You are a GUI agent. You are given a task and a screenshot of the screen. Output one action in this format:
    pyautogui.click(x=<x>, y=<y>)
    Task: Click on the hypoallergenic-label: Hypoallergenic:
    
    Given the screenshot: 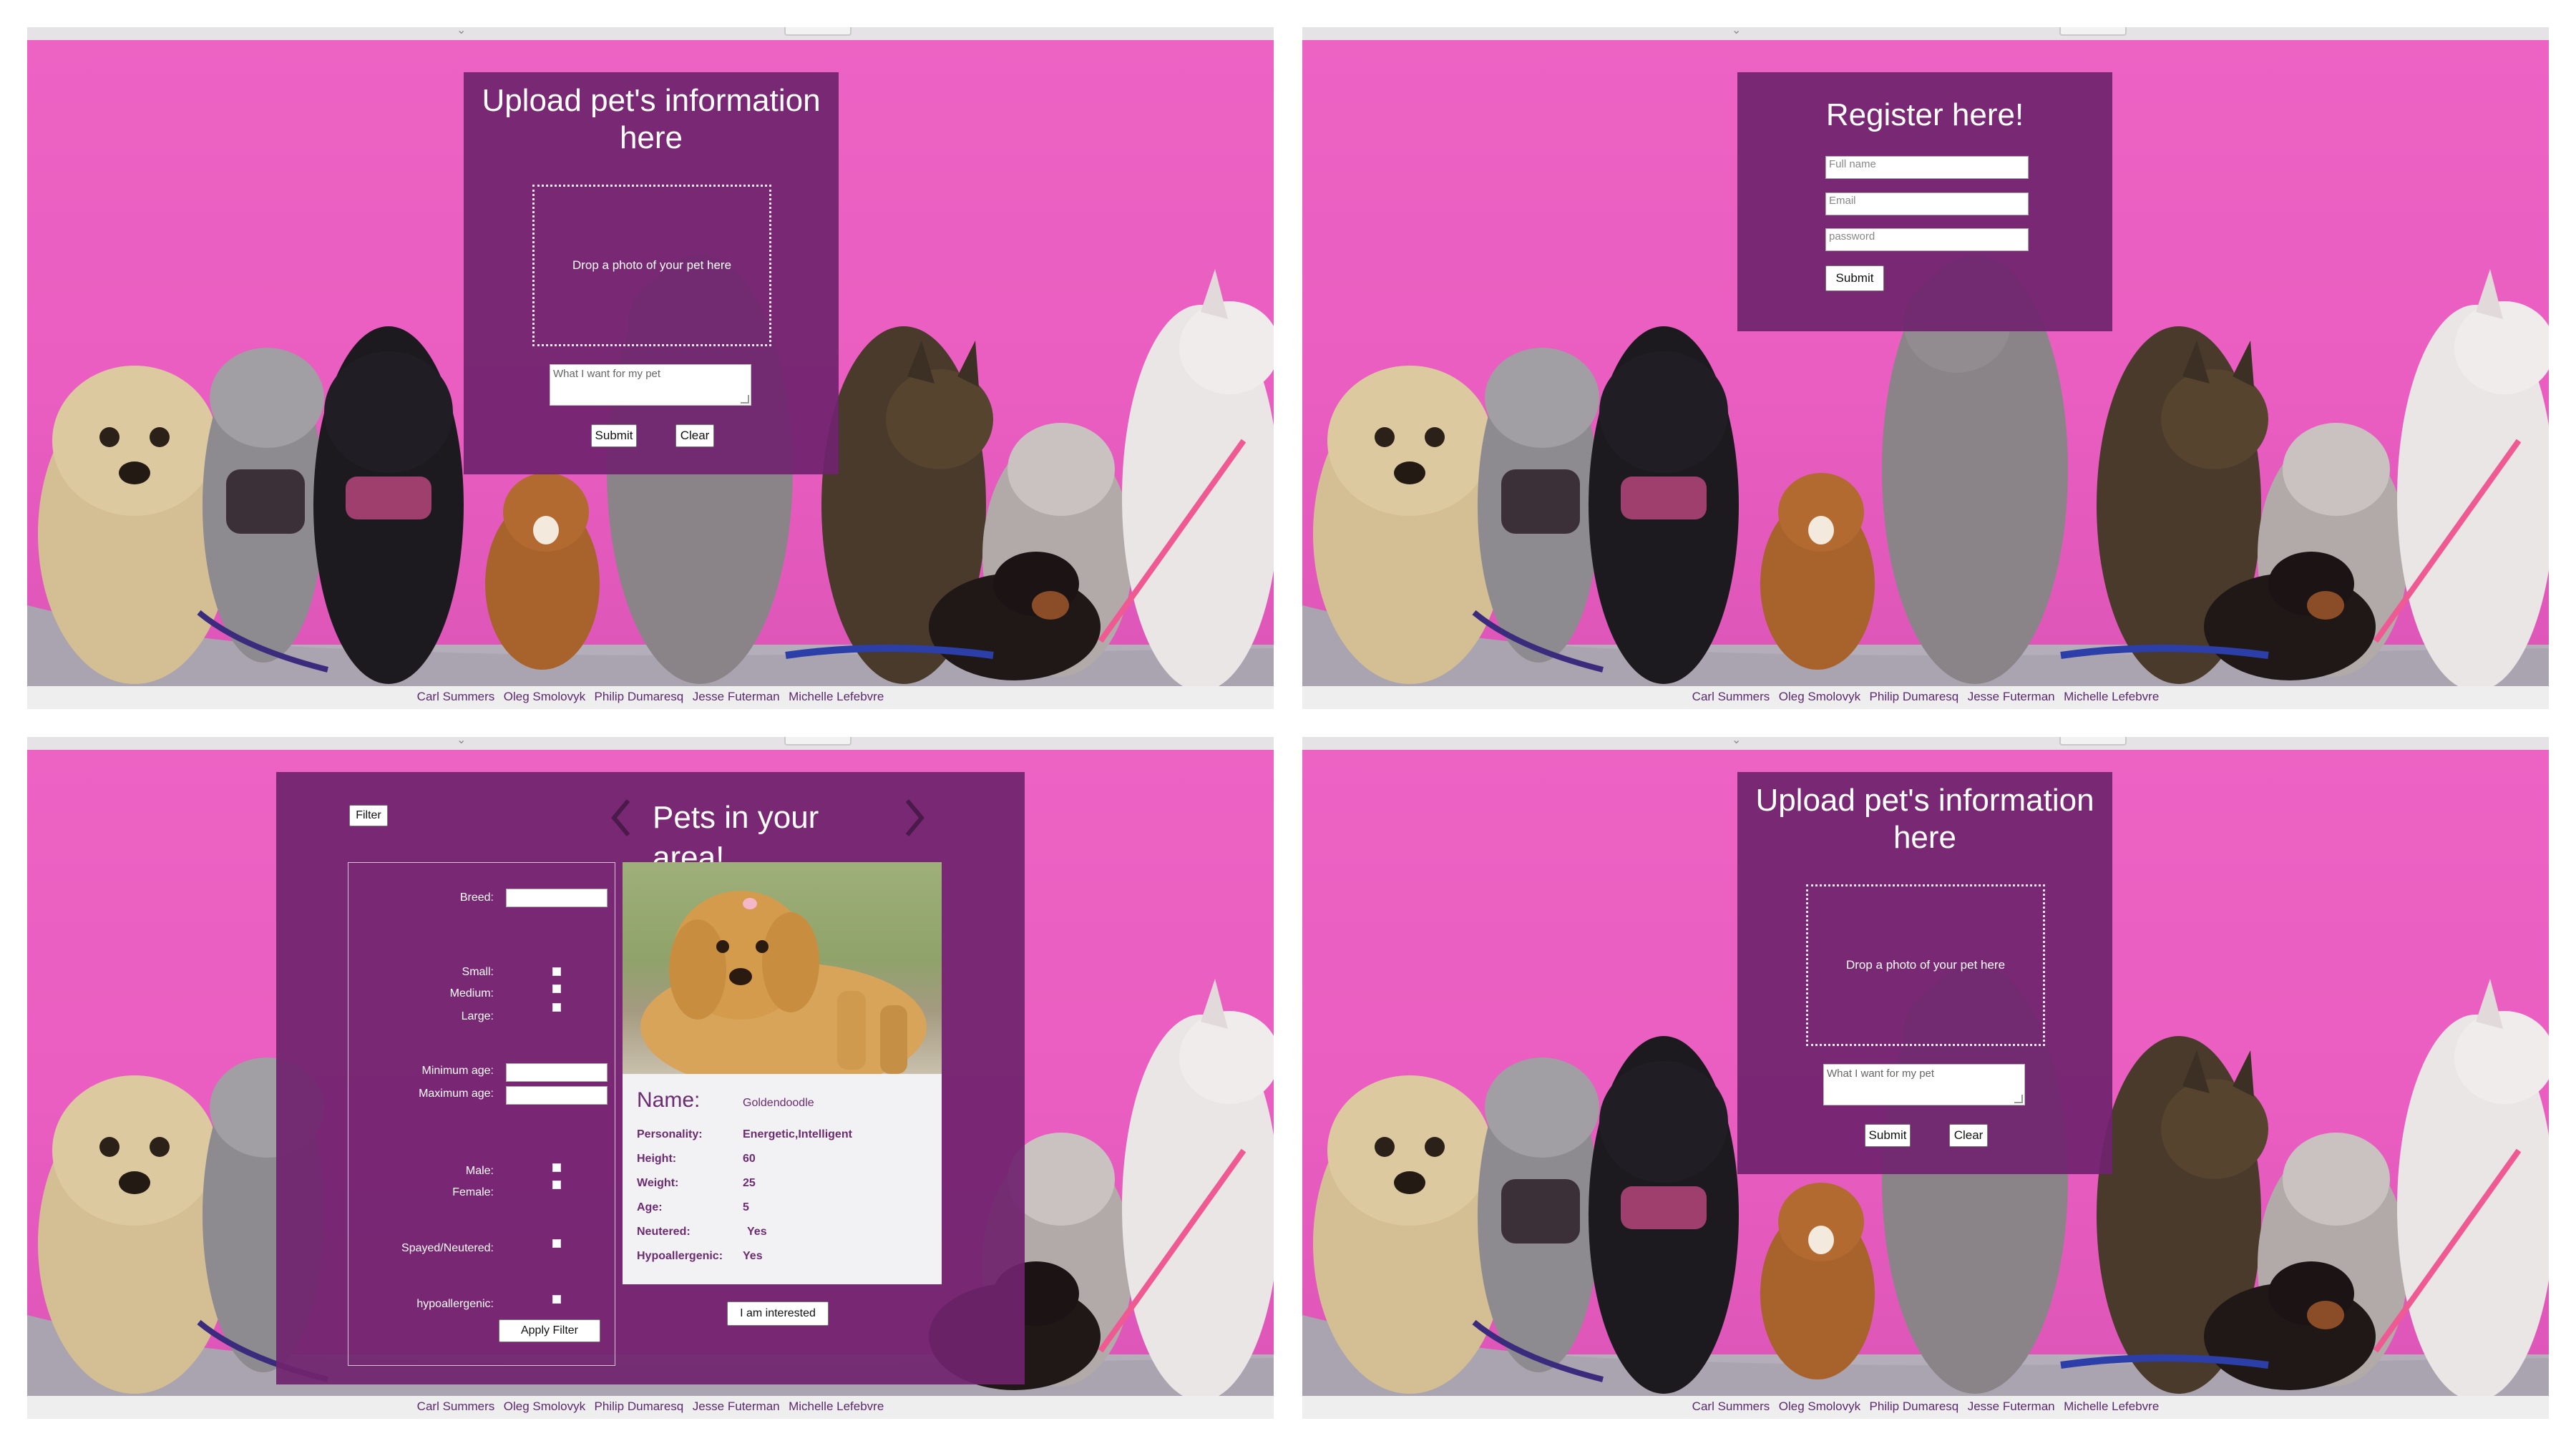 What is the action you would take?
    pyautogui.click(x=680, y=1256)
    